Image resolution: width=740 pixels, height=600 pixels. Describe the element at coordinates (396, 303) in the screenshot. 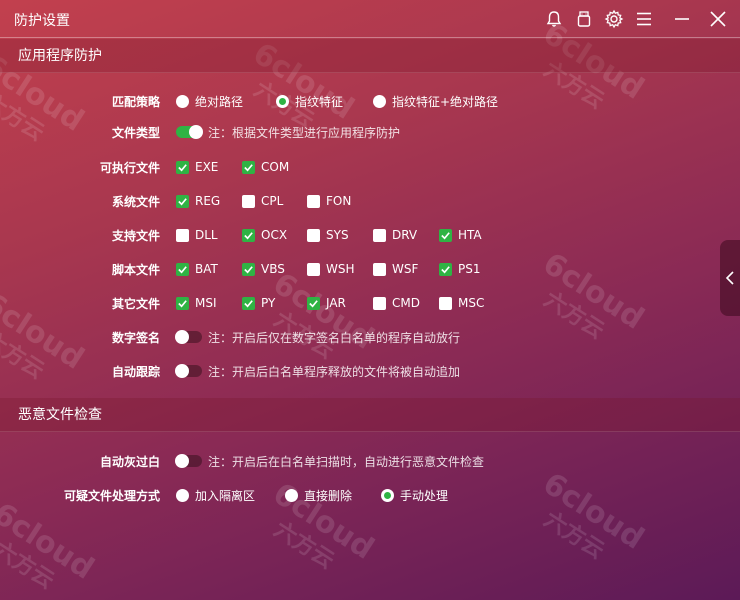

I see `checkbox-cmd: CMD` at that location.